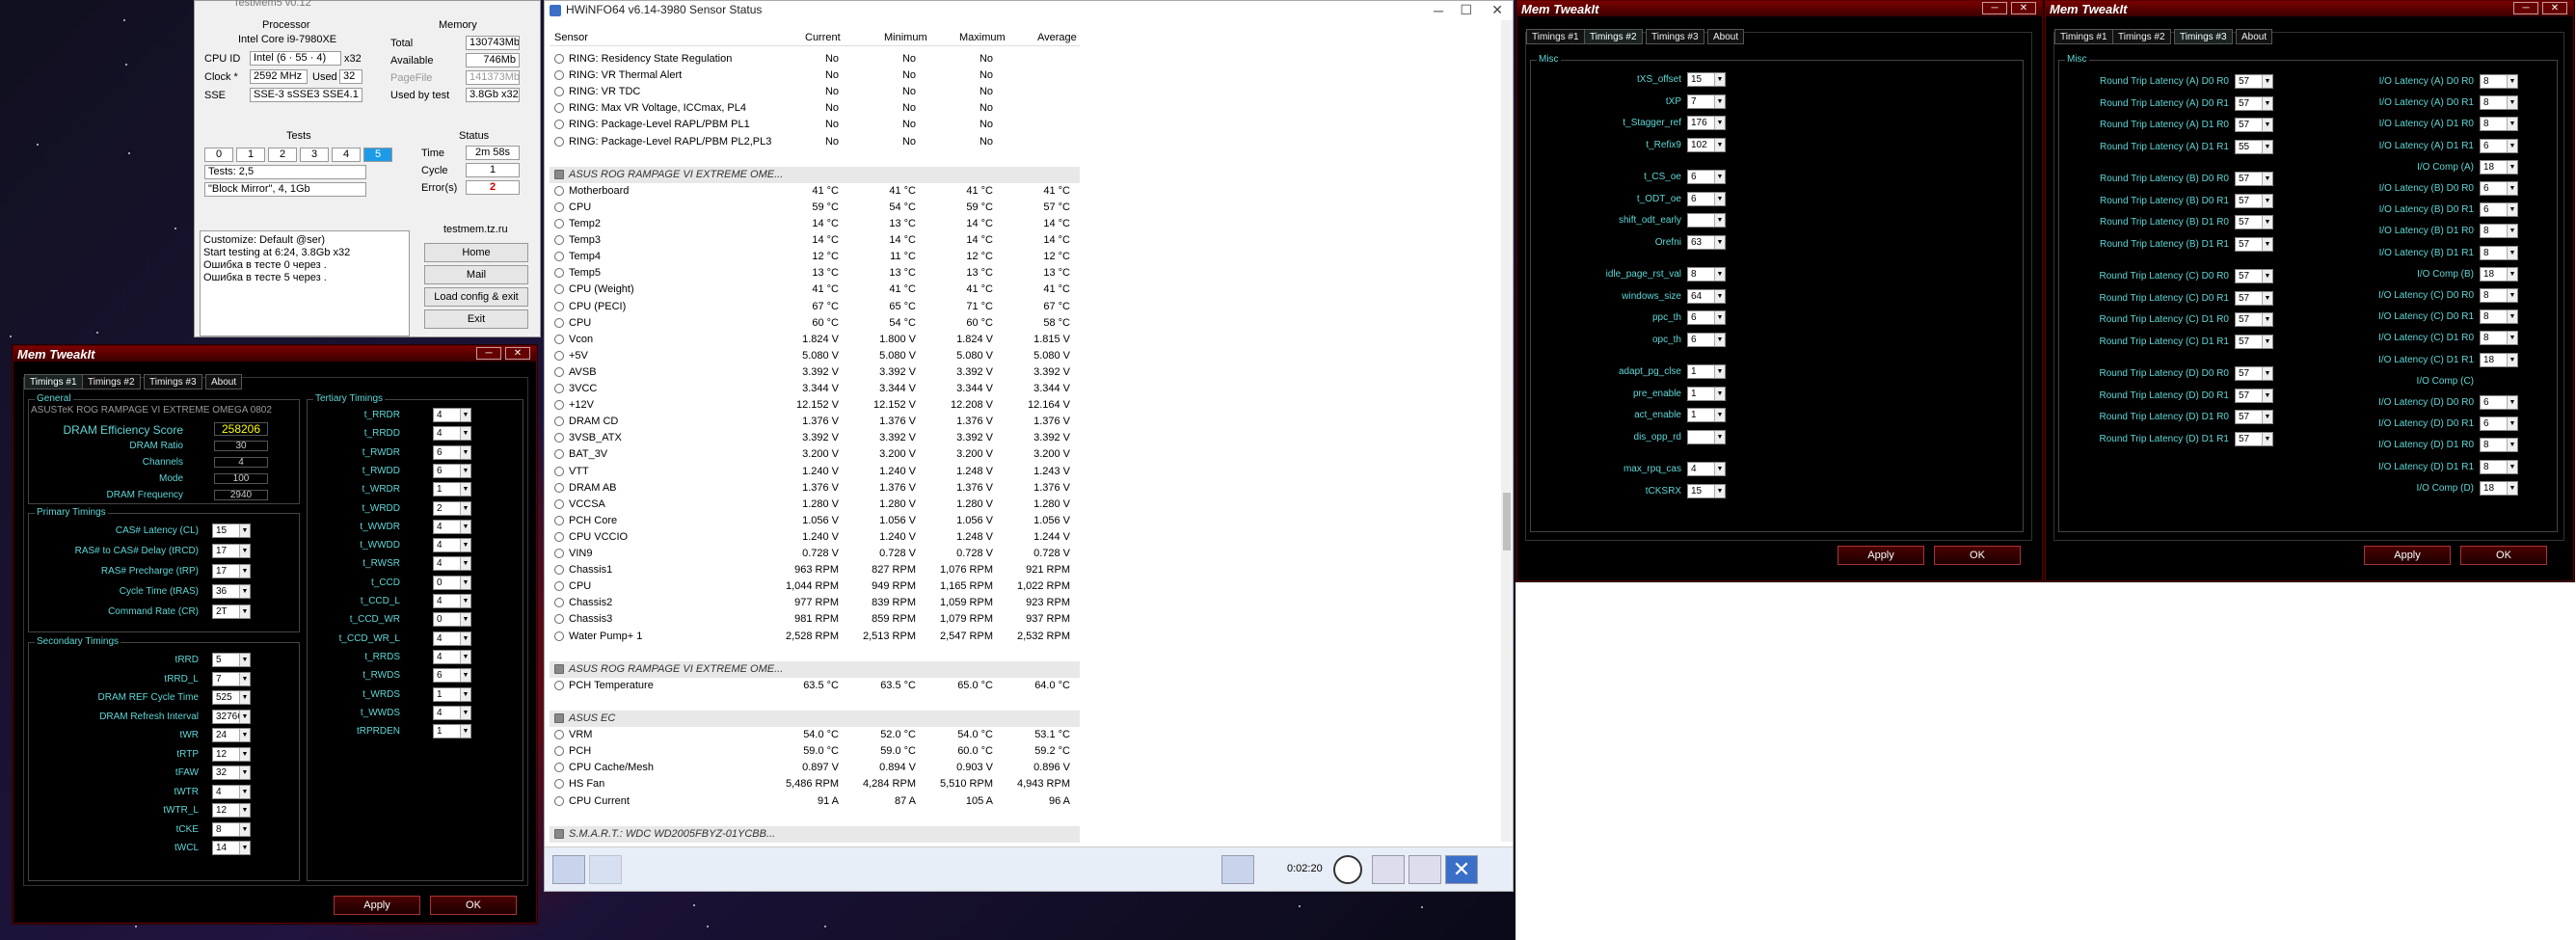 The height and width of the screenshot is (940, 2576). I want to click on sensor-row: AVSB 3.392 V 3.392 V 3.392 V 3.392 V, so click(815, 372).